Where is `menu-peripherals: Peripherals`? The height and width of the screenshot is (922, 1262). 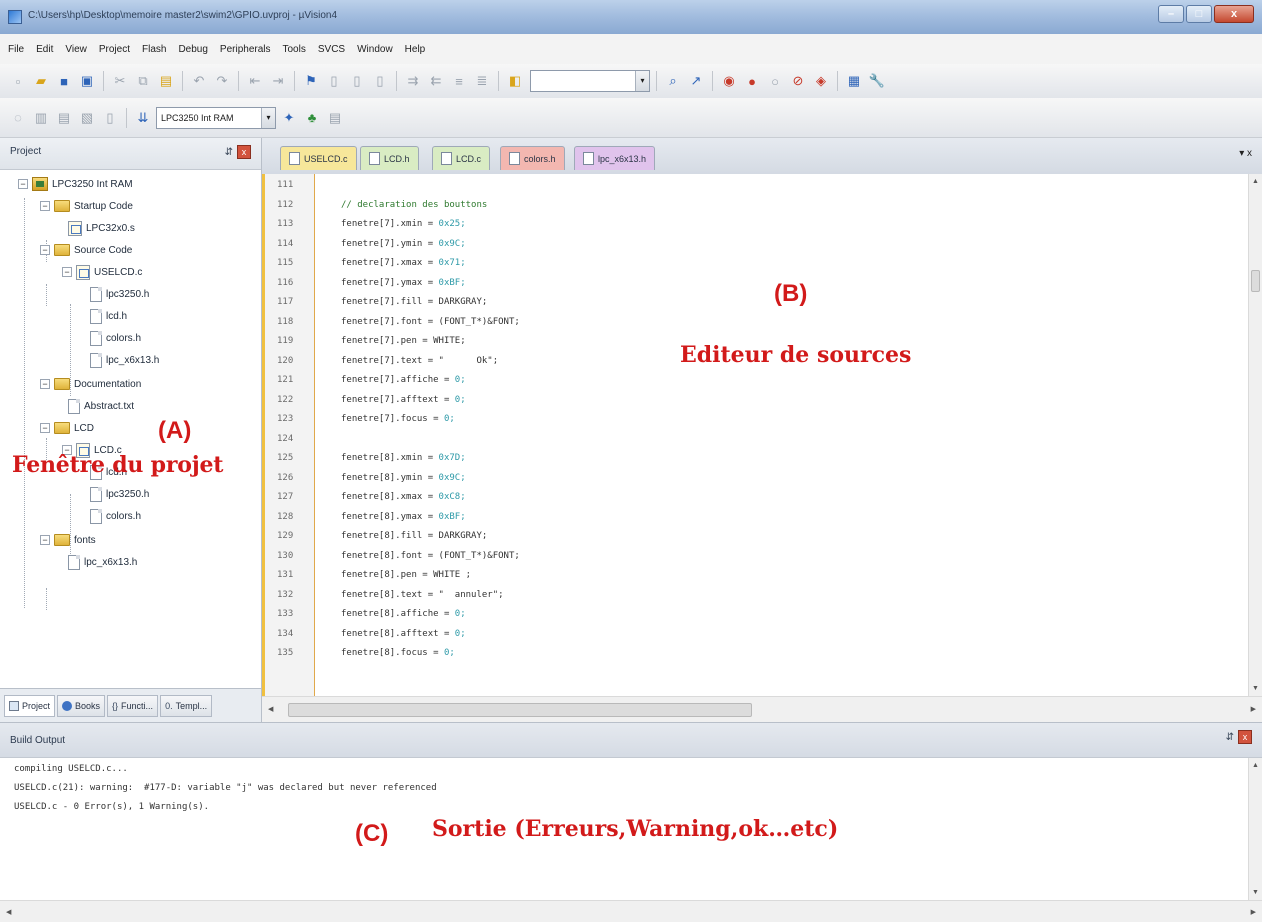 menu-peripherals: Peripherals is located at coordinates (245, 49).